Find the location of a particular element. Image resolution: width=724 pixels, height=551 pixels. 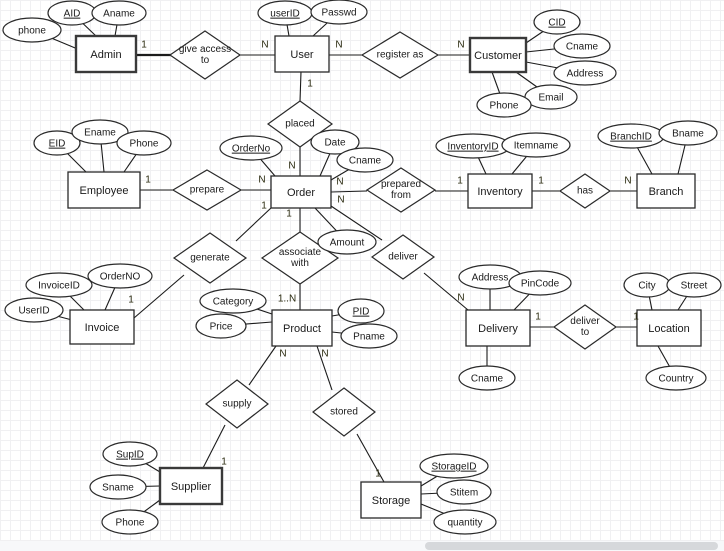

entity-employee: Employee is located at coordinates (104, 190).